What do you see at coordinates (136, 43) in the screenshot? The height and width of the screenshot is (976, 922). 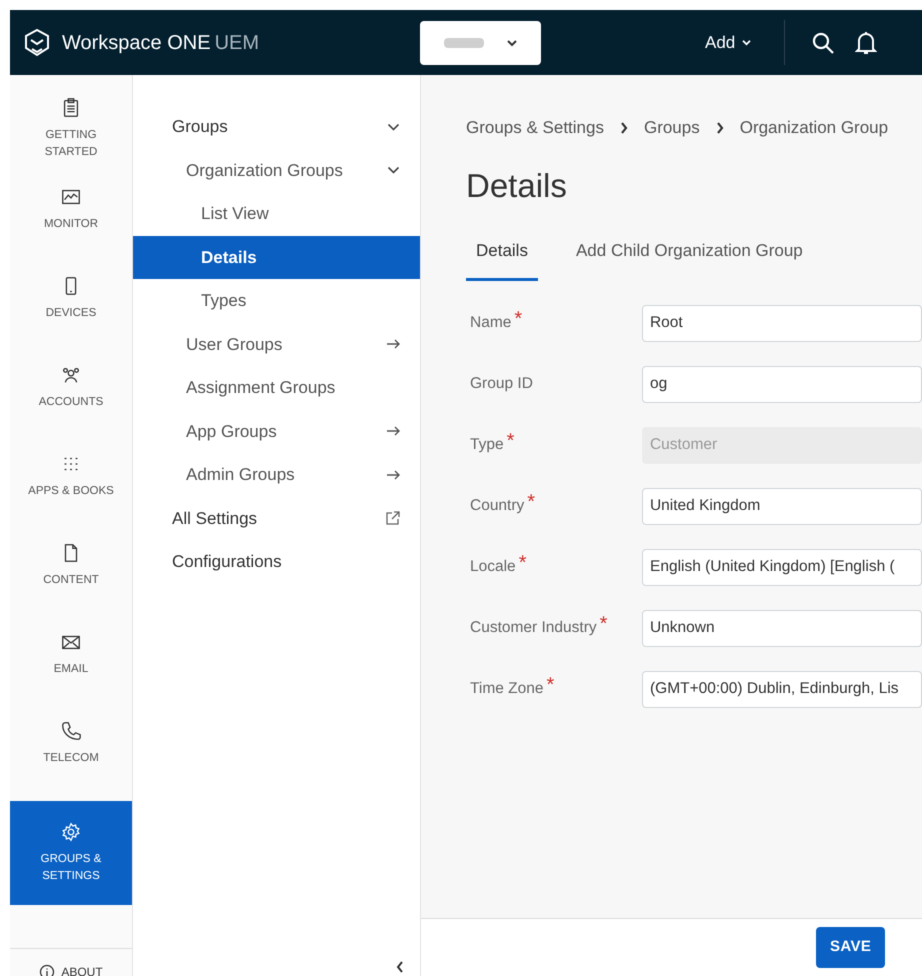 I see `brand-name: Workspace ONE` at bounding box center [136, 43].